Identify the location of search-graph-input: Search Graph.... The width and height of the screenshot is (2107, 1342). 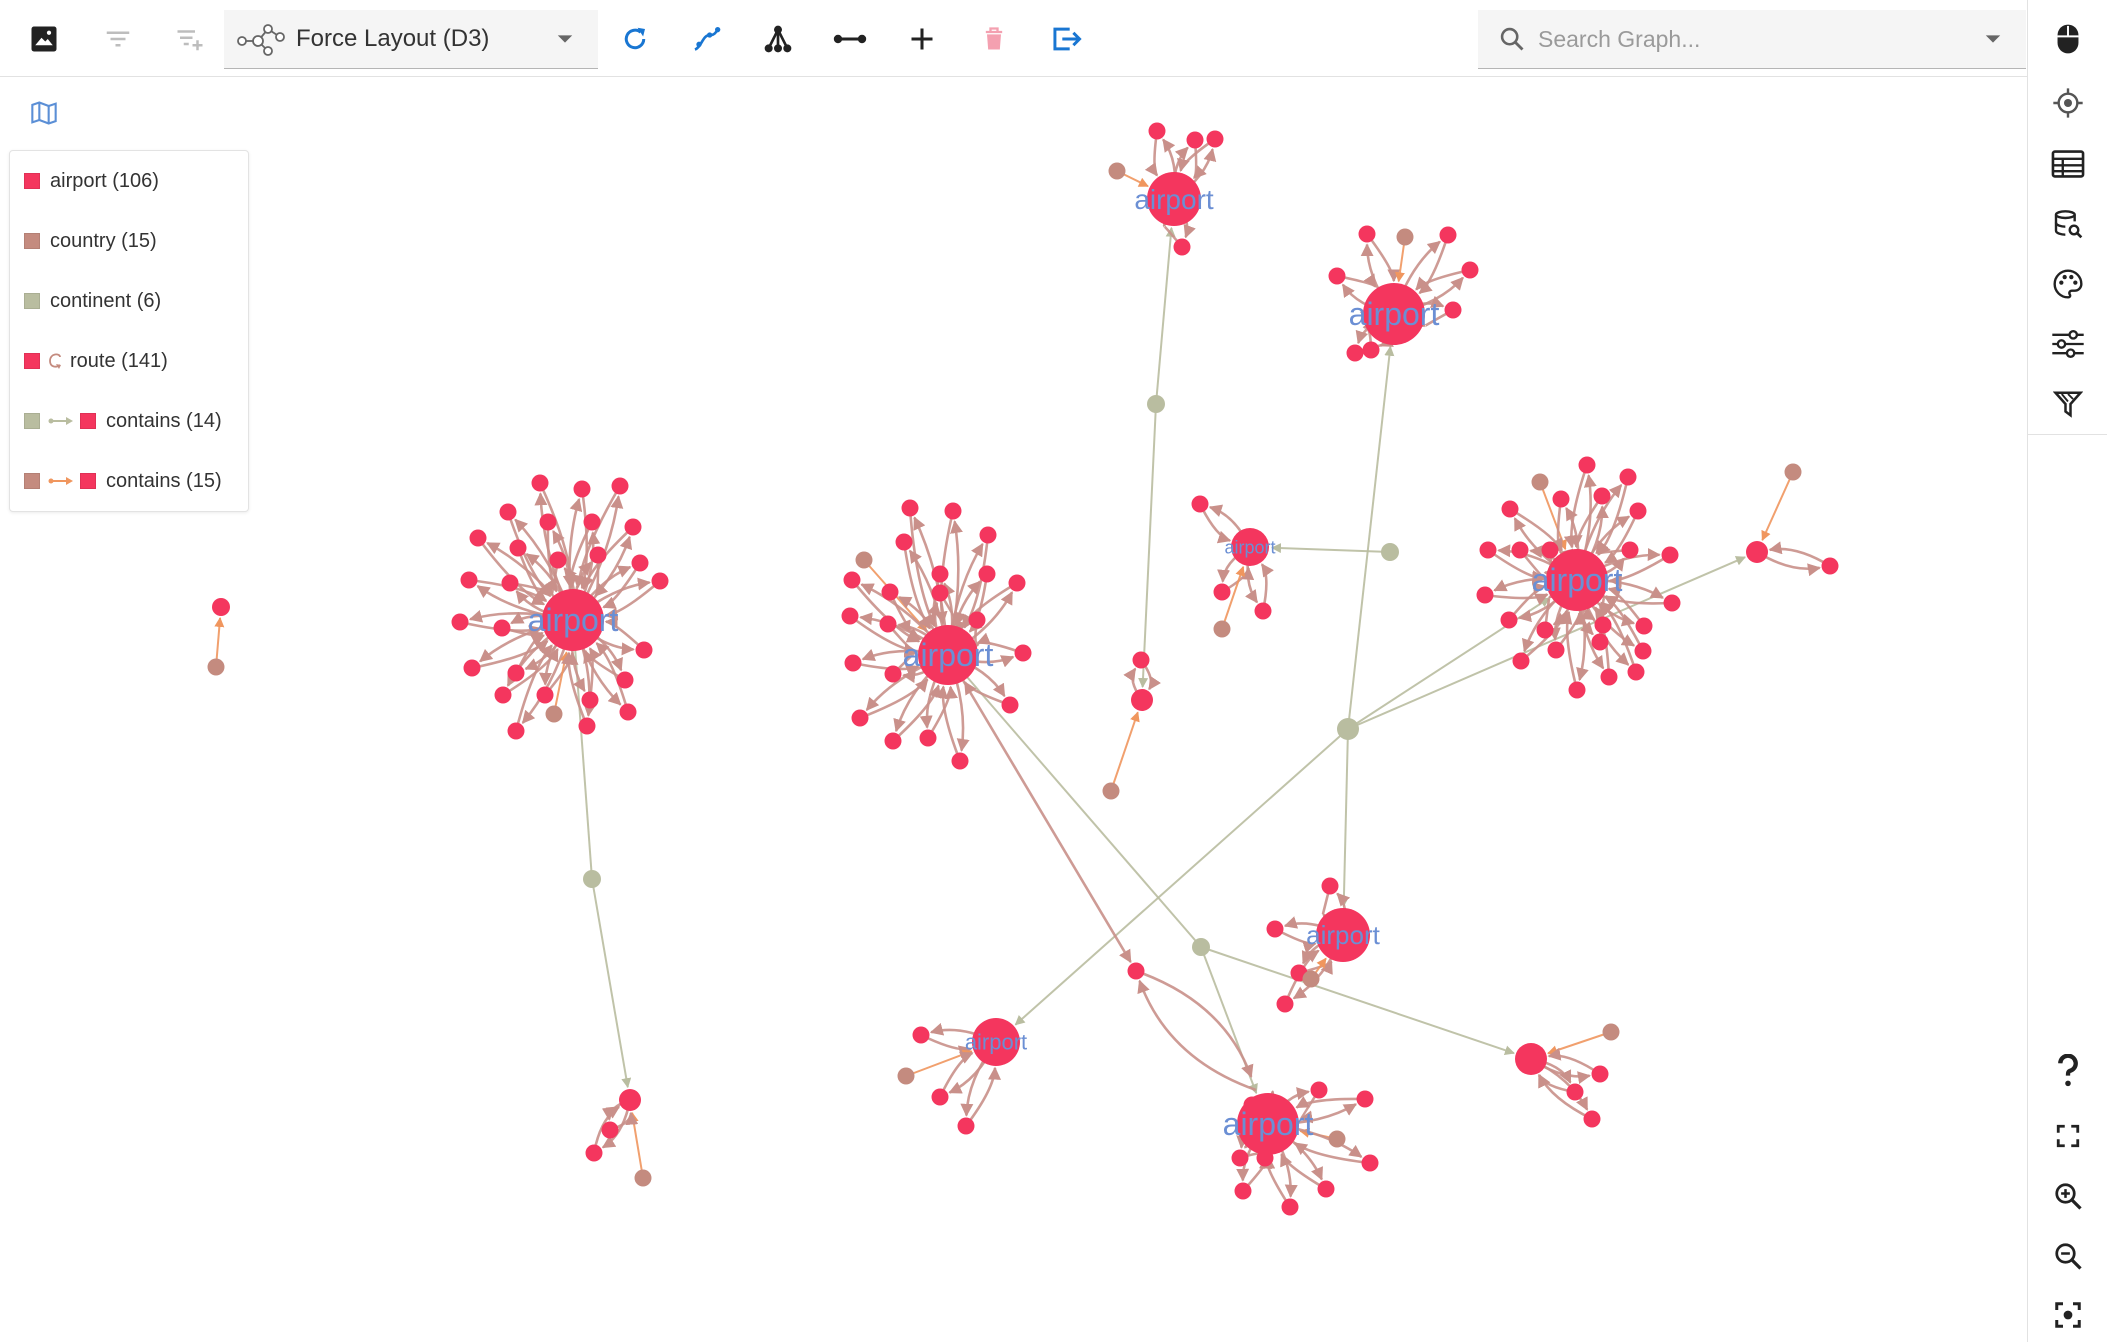
(1619, 39).